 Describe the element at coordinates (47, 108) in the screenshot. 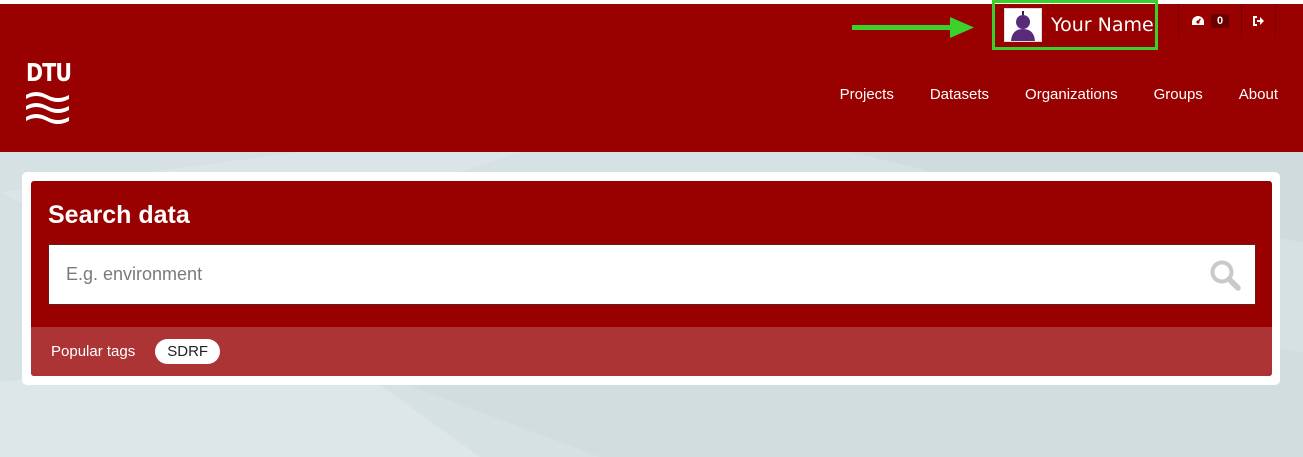

I see `logo-waves-icon` at that location.